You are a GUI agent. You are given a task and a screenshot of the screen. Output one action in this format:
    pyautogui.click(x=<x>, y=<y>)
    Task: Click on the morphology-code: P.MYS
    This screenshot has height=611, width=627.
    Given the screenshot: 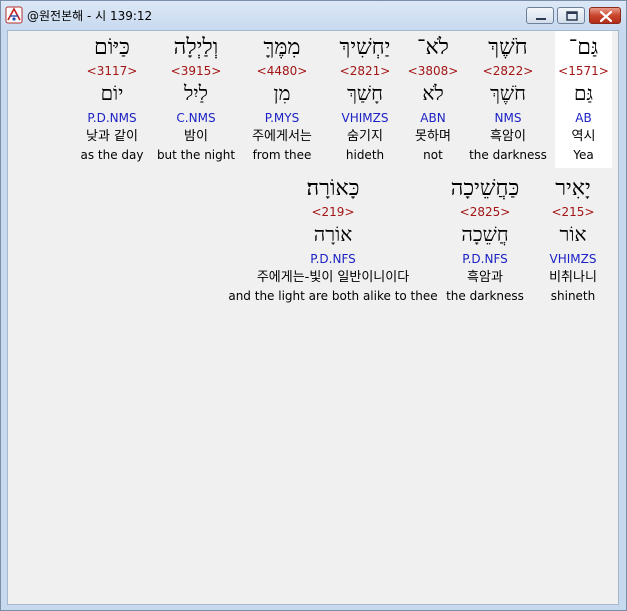 What is the action you would take?
    pyautogui.click(x=282, y=118)
    